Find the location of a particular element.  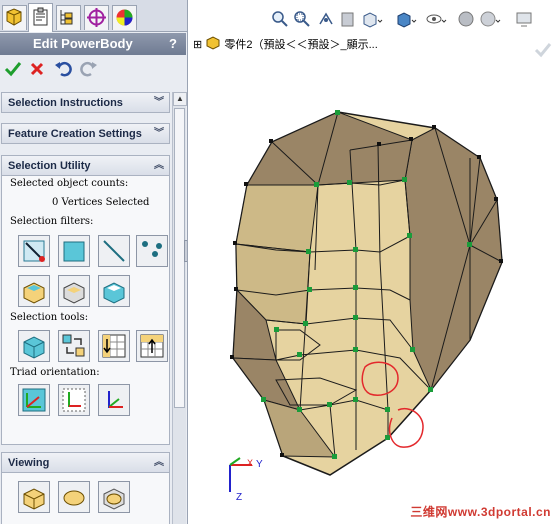

counts-value: 0 Vertices Selected is located at coordinates (101, 202).